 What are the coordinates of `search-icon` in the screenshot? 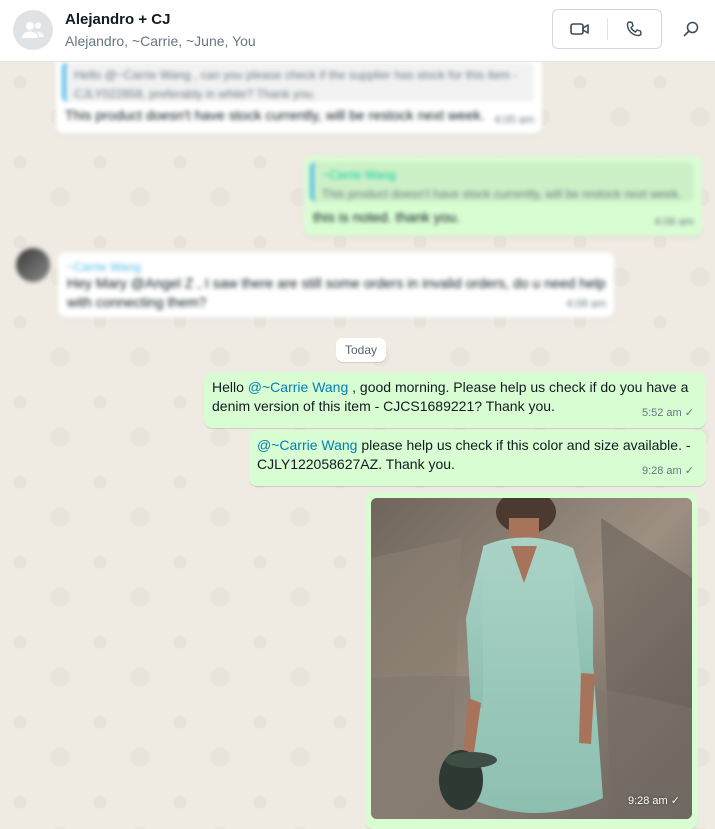 It's located at (691, 29).